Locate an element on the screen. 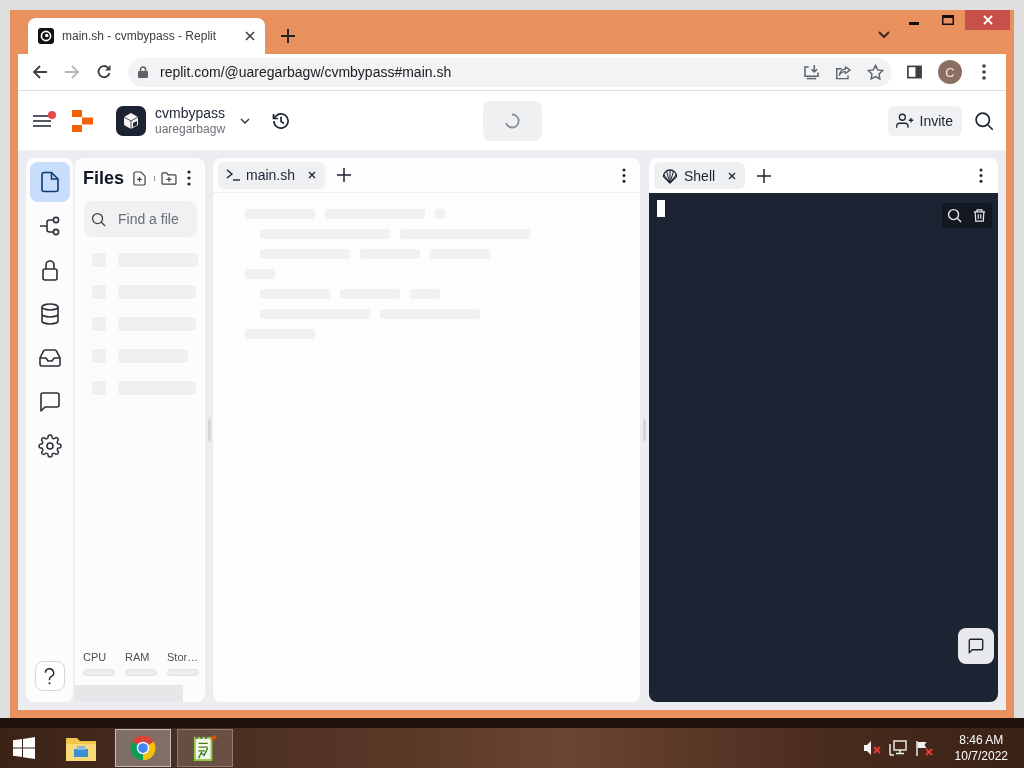  network-icon is located at coordinates (897, 748).